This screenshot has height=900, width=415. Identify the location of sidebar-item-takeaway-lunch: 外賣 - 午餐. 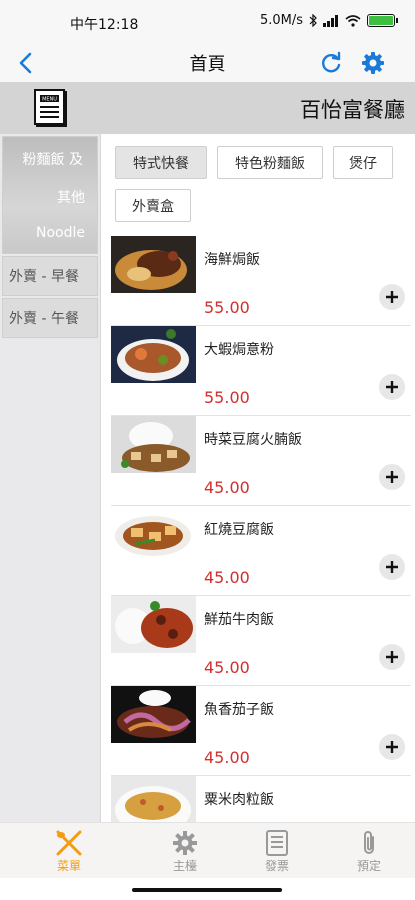
(50, 318).